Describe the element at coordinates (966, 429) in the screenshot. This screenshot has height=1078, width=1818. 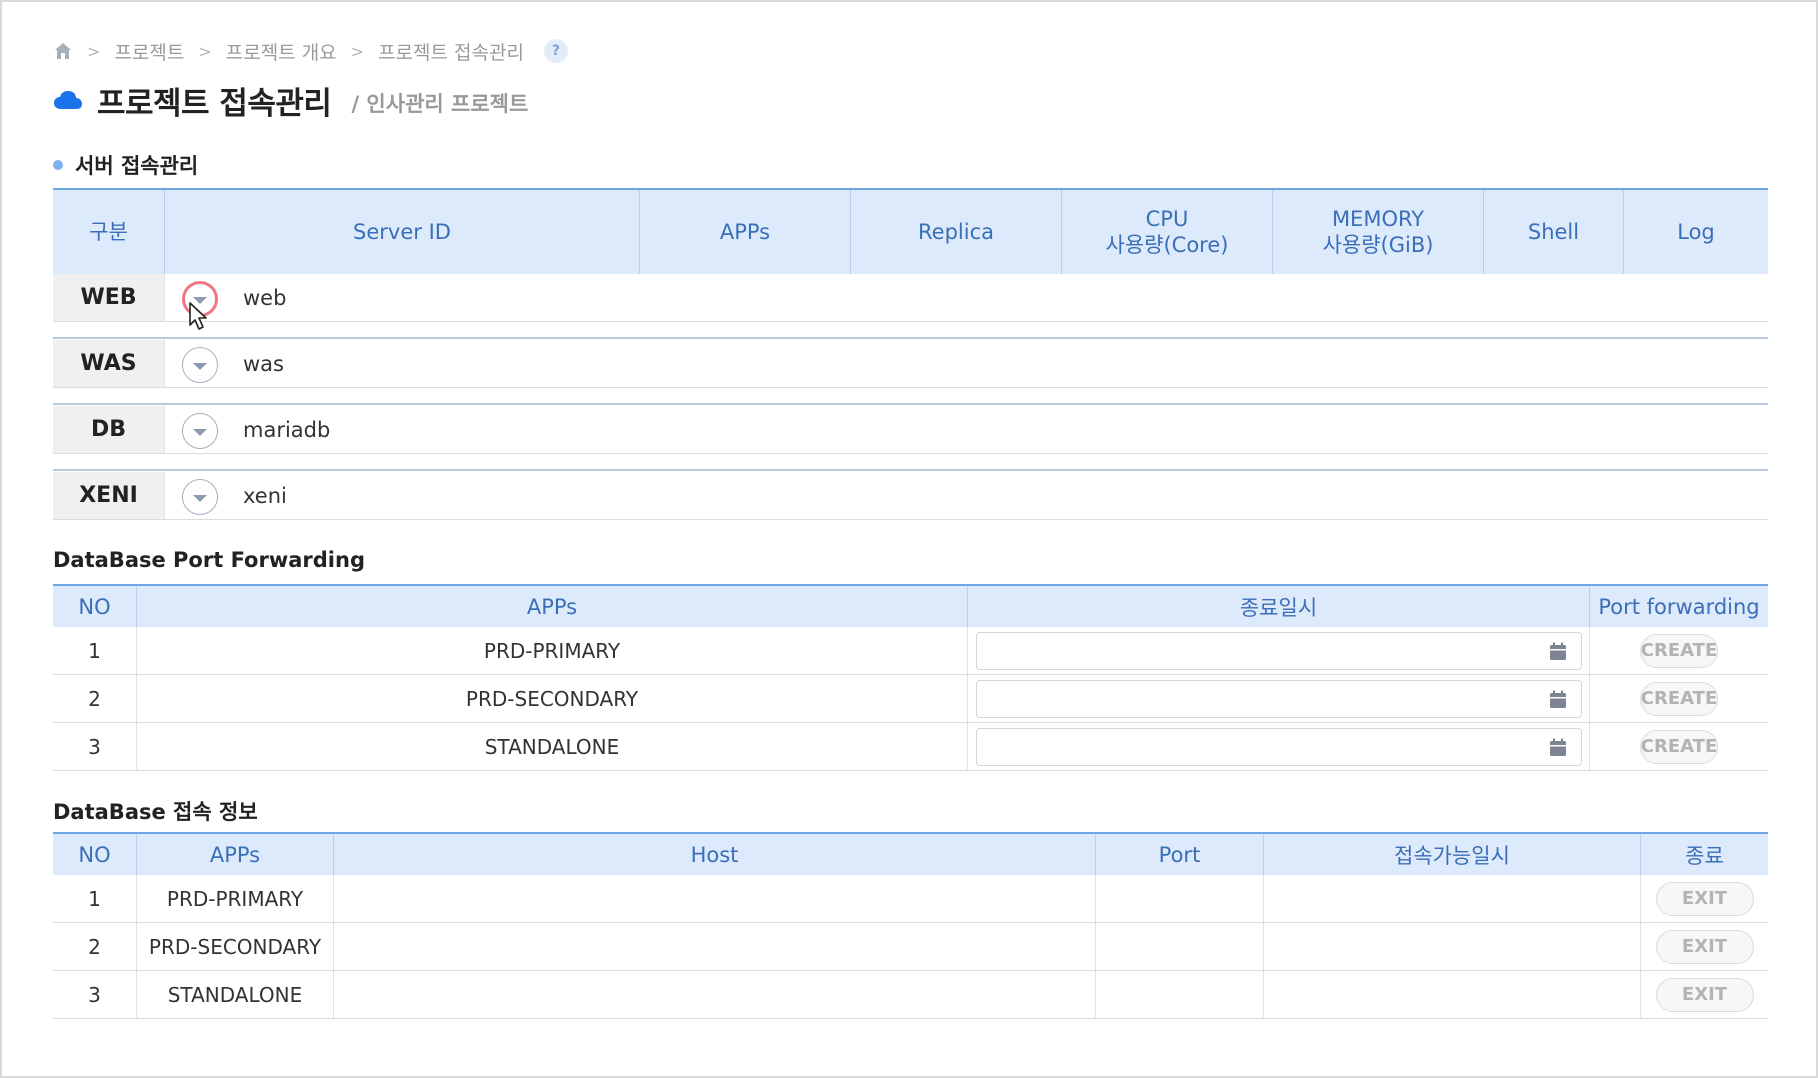
I see `server-id-cell: mariadb` at that location.